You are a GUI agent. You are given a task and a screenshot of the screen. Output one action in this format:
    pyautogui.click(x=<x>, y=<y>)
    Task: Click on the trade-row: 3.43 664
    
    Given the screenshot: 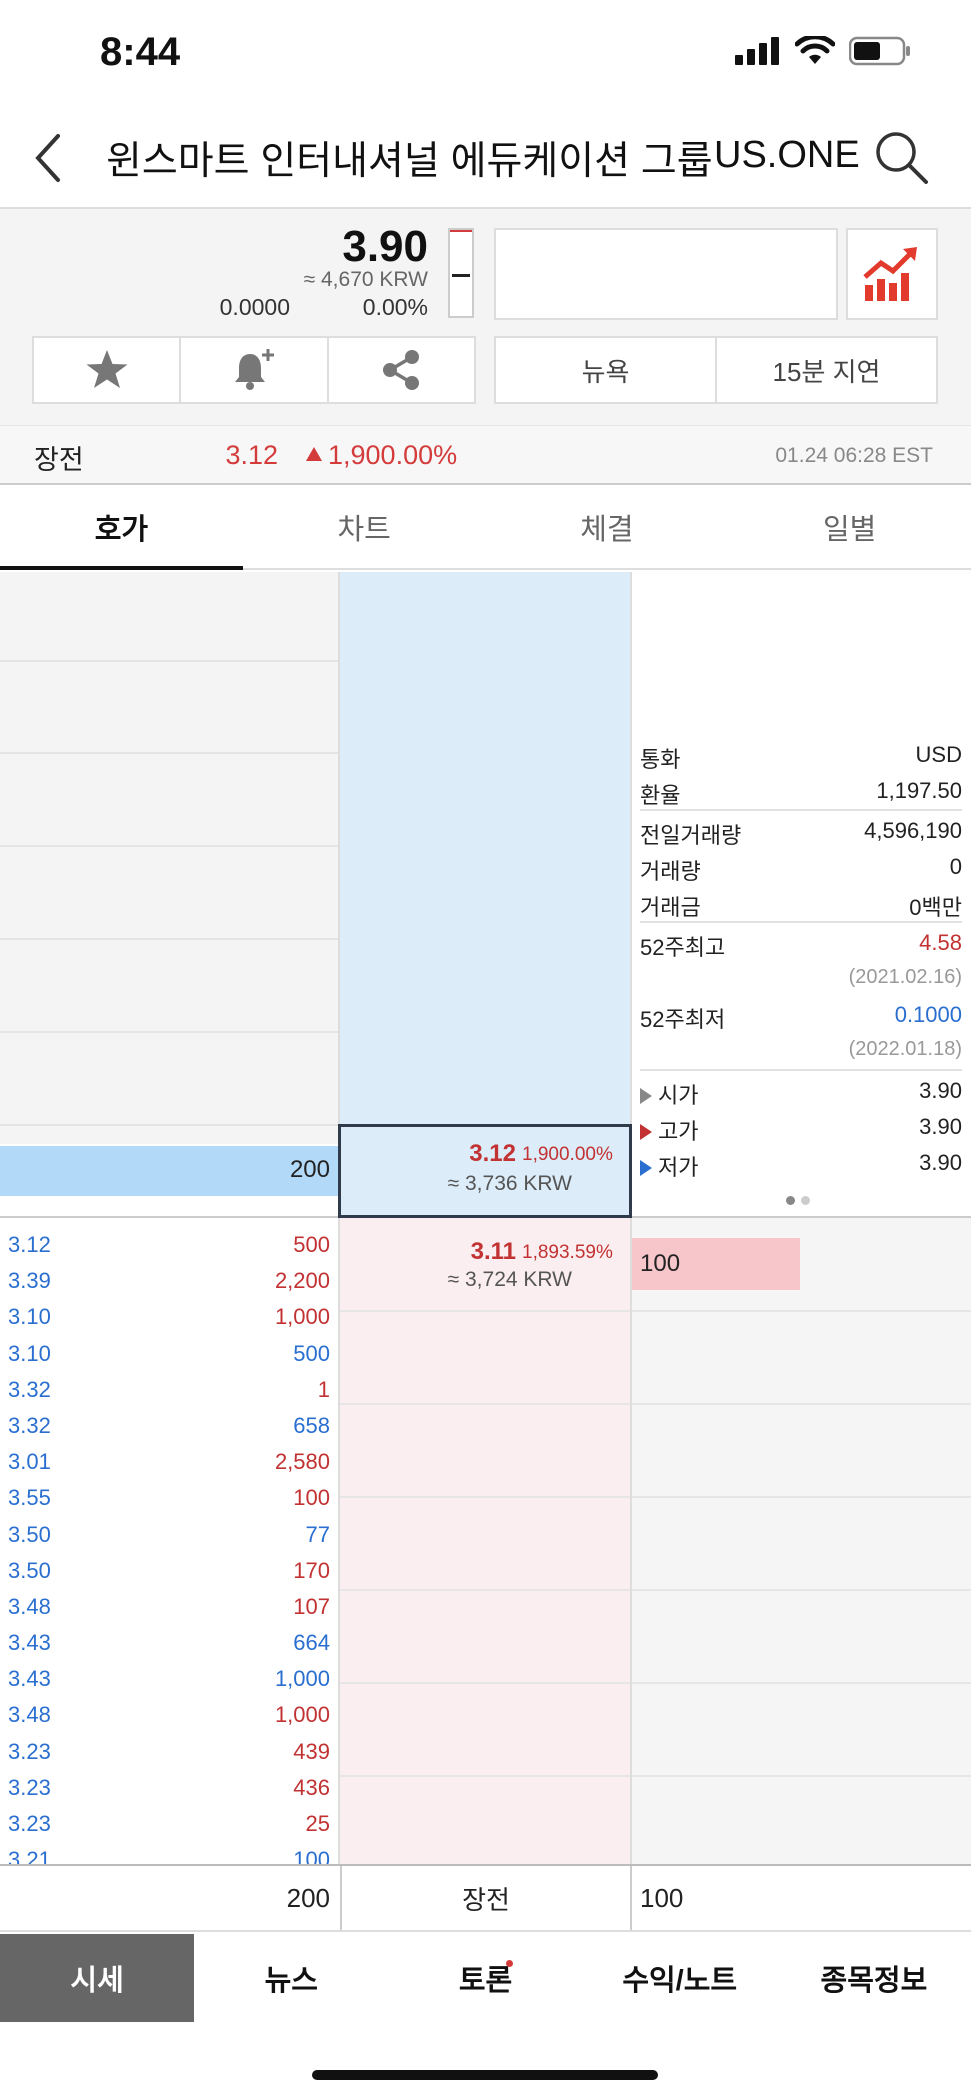 What is the action you would take?
    pyautogui.click(x=169, y=1642)
    